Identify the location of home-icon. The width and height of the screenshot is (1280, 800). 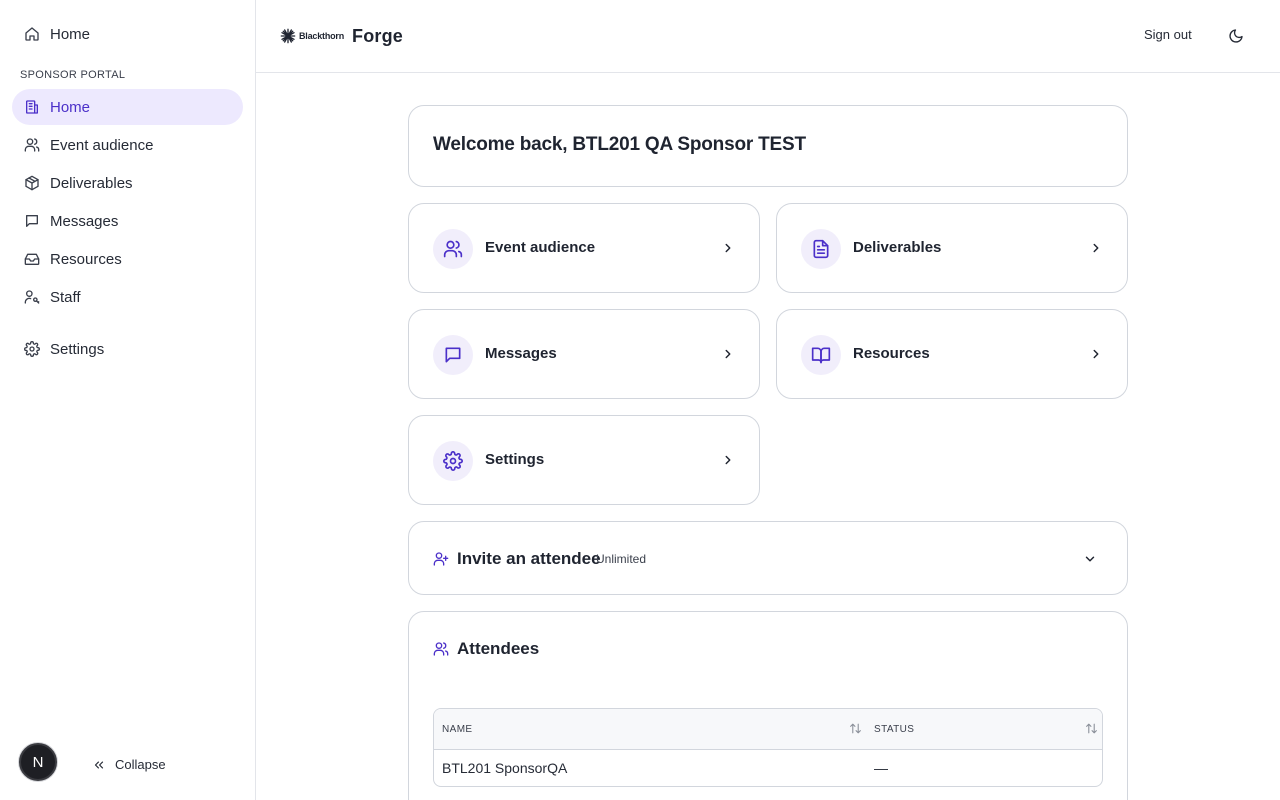
(32, 34).